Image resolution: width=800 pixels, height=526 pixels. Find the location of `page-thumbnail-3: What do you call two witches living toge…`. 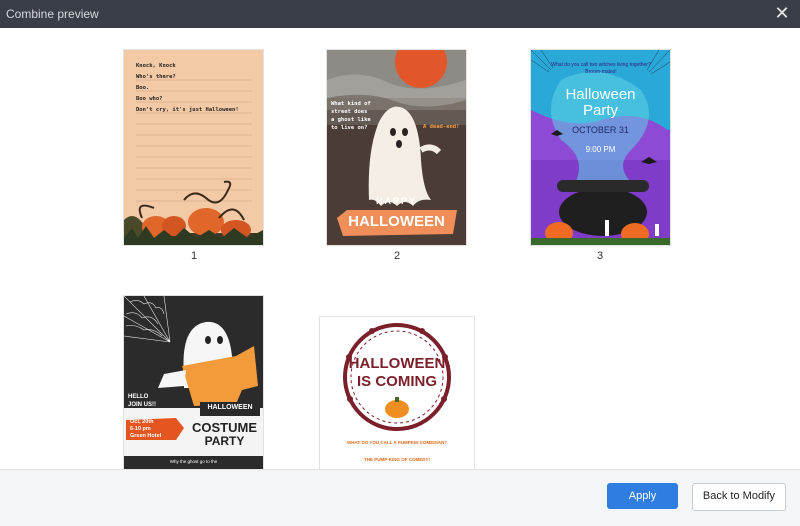

page-thumbnail-3: What do you call two witches living toge… is located at coordinates (600, 147).